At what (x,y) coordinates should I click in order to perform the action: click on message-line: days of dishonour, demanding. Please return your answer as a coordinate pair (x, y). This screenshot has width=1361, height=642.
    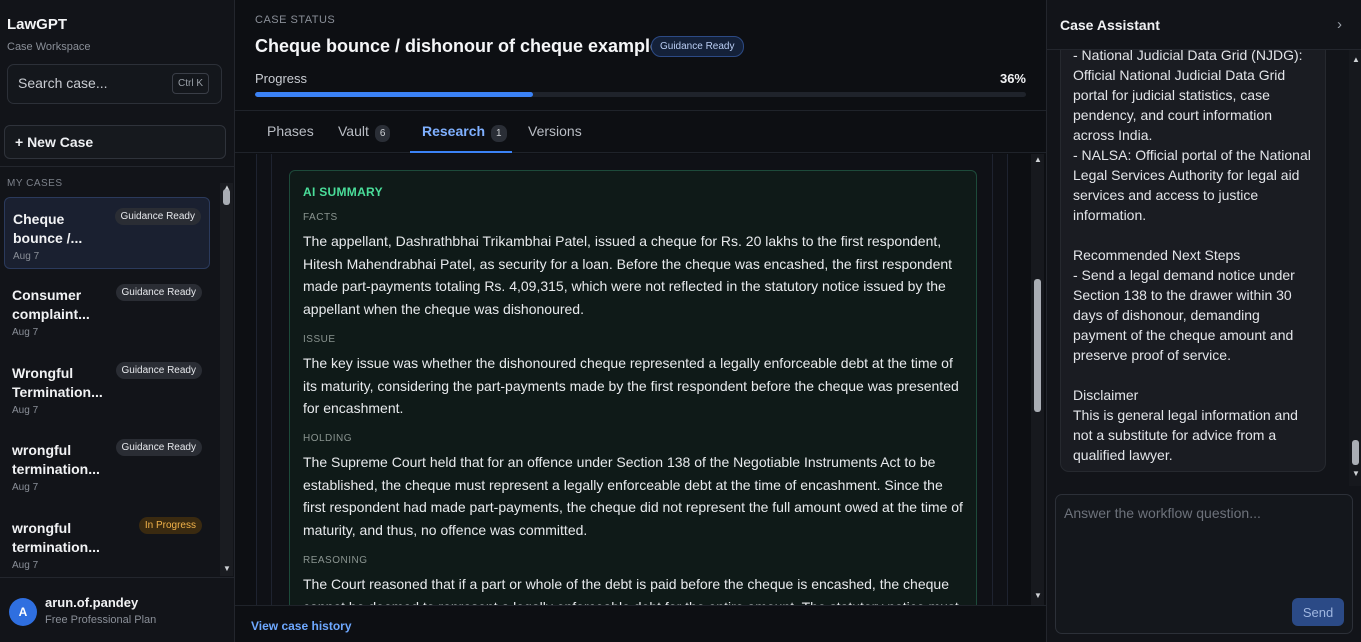
    Looking at the image, I should click on (1166, 315).